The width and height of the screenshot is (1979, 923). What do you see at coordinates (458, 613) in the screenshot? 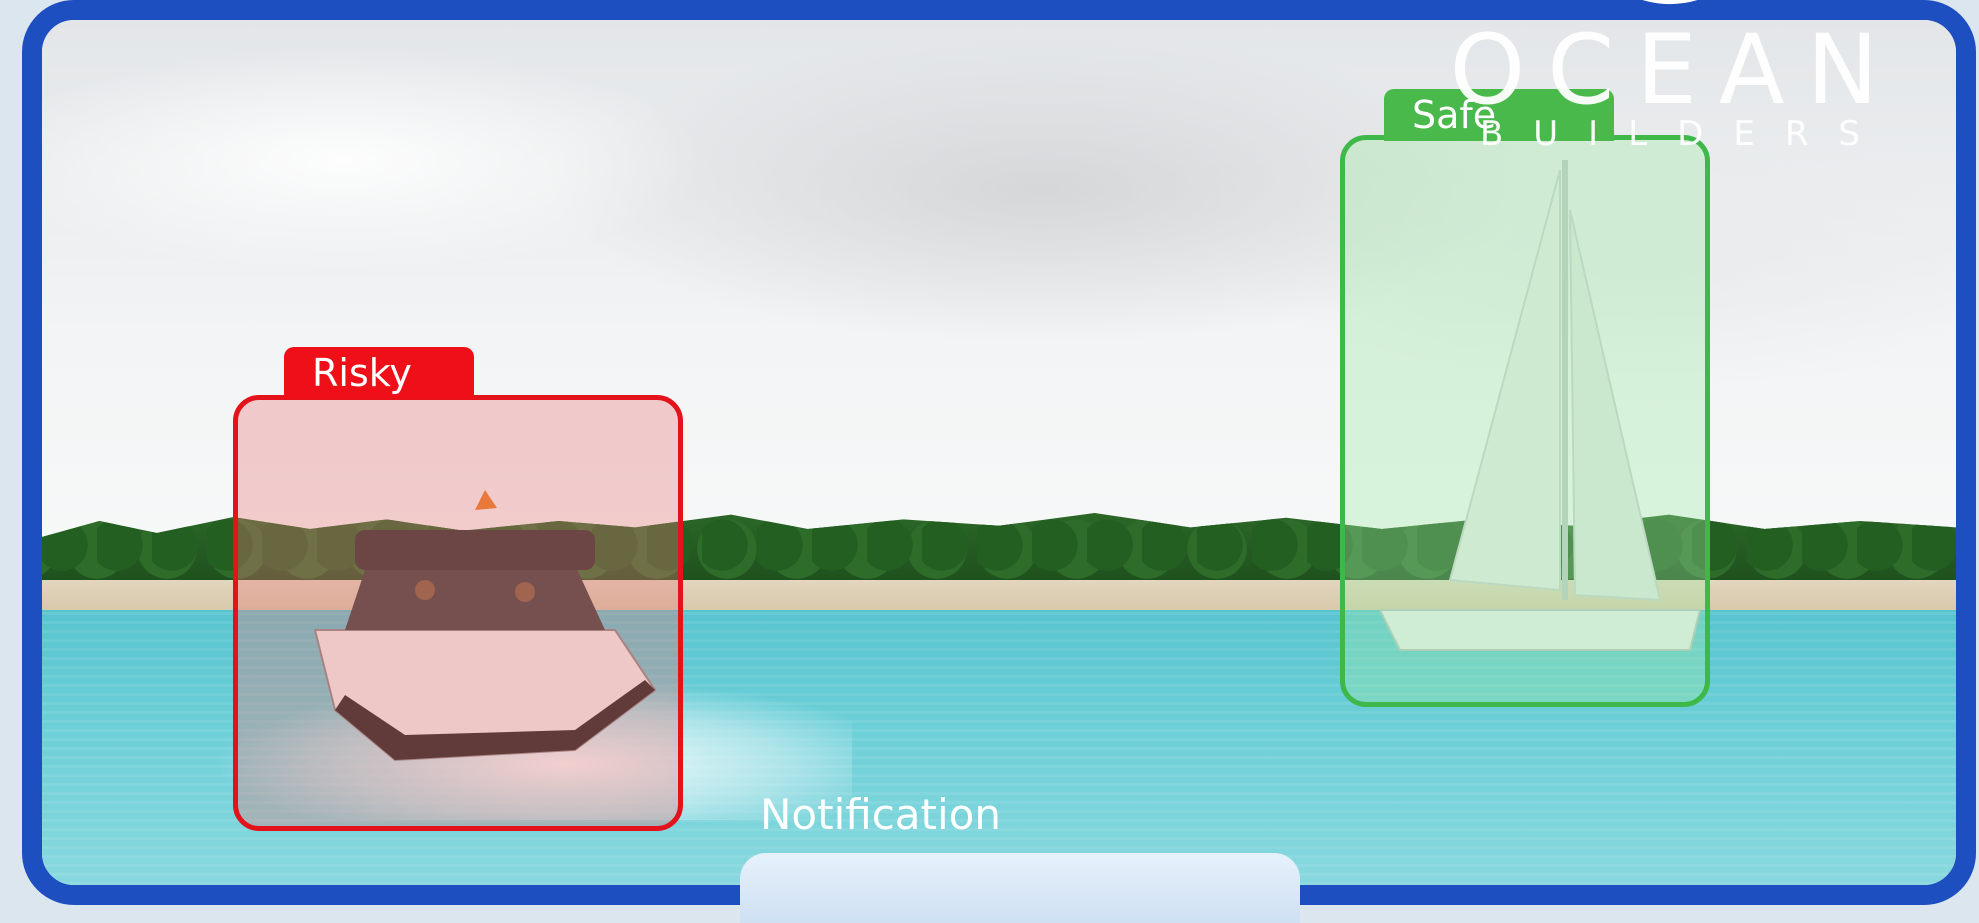
I see `risky-detection-box` at bounding box center [458, 613].